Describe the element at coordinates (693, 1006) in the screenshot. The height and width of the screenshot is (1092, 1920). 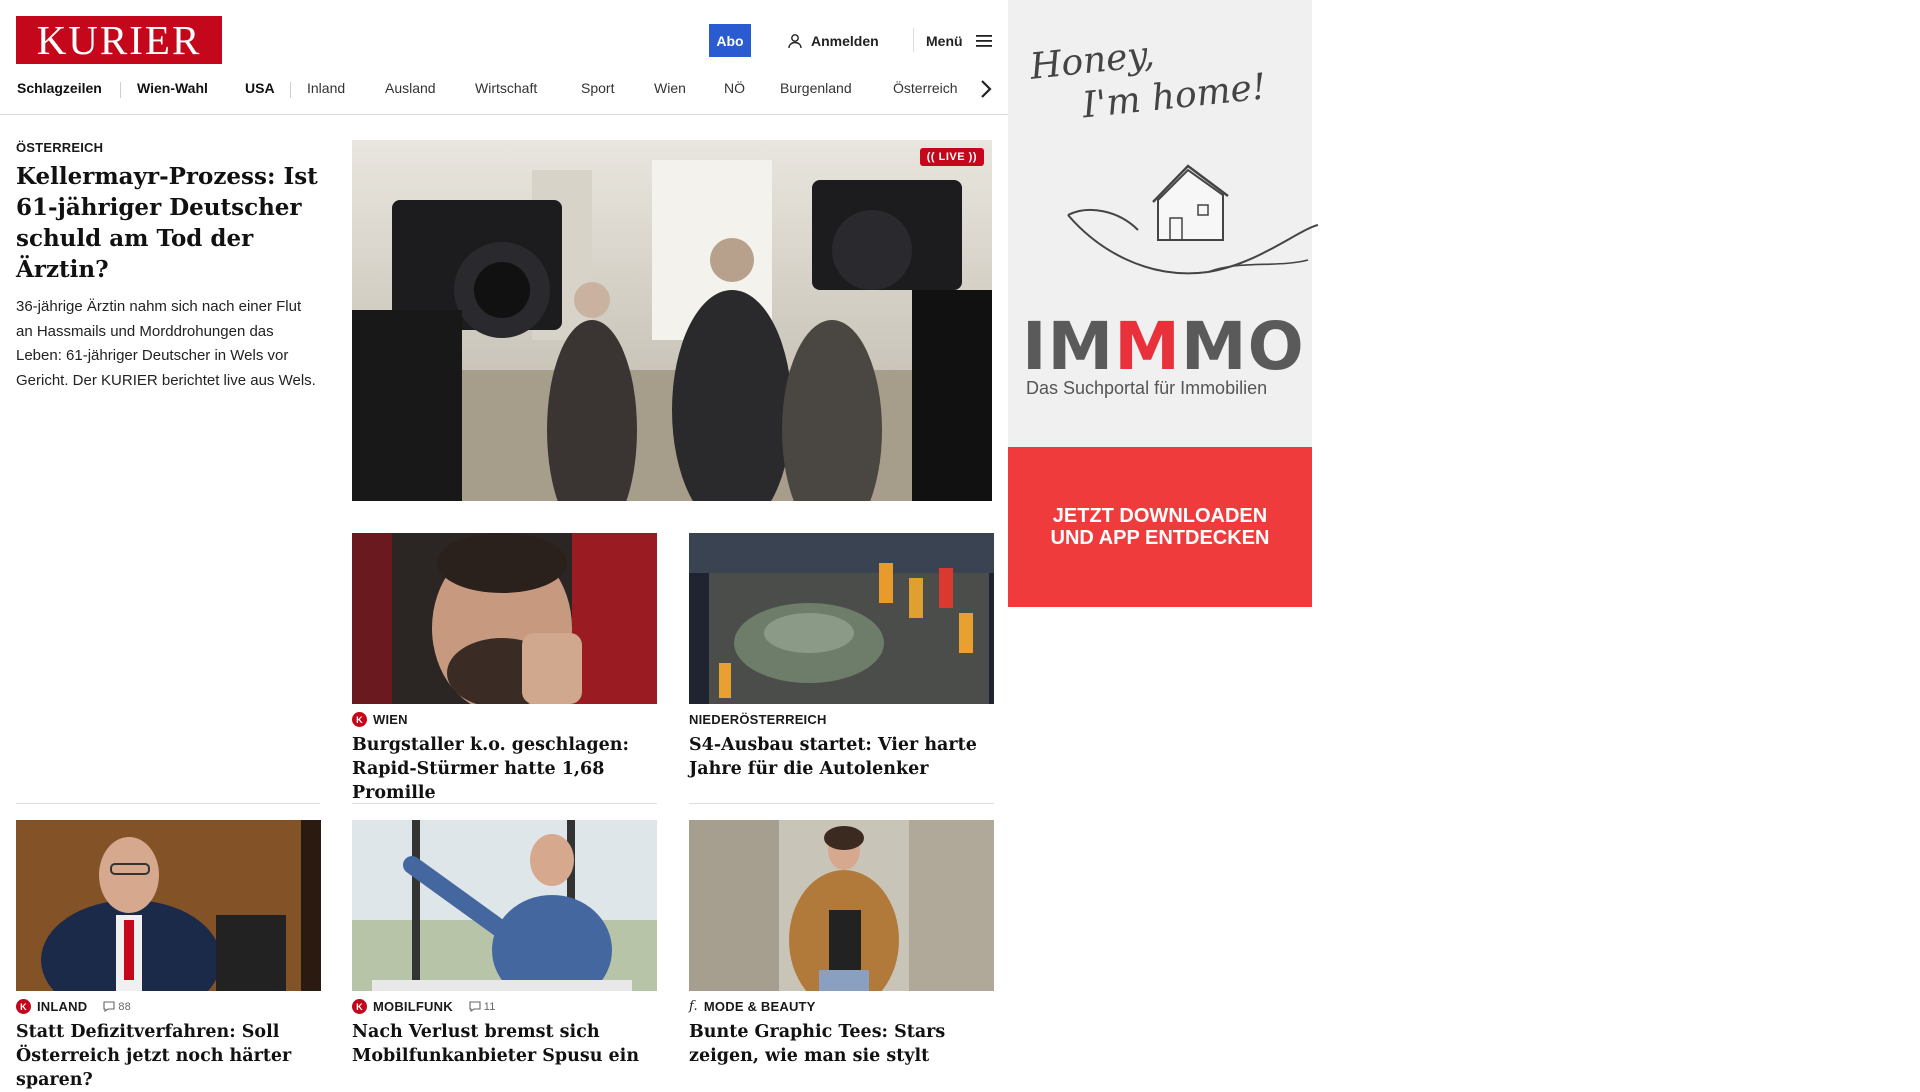
I see `freizeit-icon: f.` at that location.